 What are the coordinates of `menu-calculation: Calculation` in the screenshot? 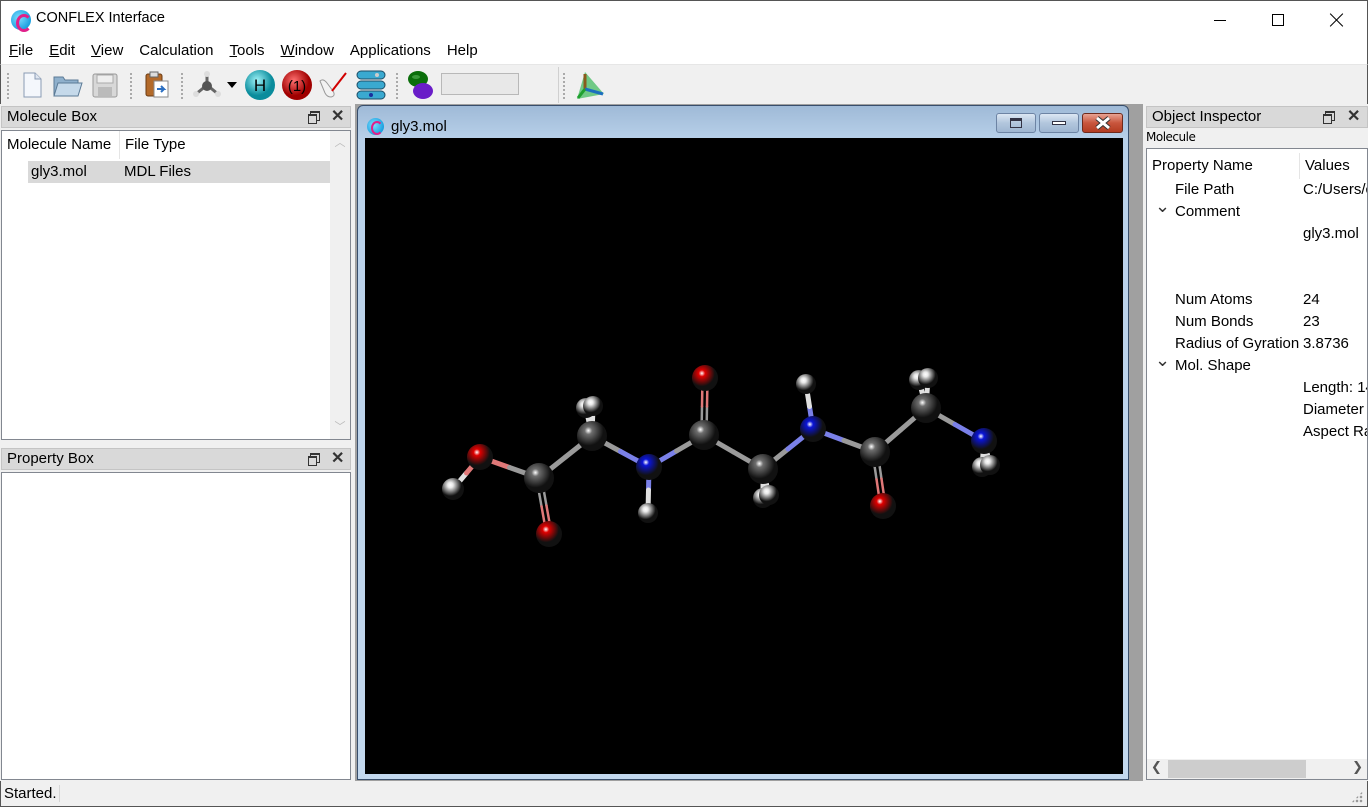 It's located at (176, 51).